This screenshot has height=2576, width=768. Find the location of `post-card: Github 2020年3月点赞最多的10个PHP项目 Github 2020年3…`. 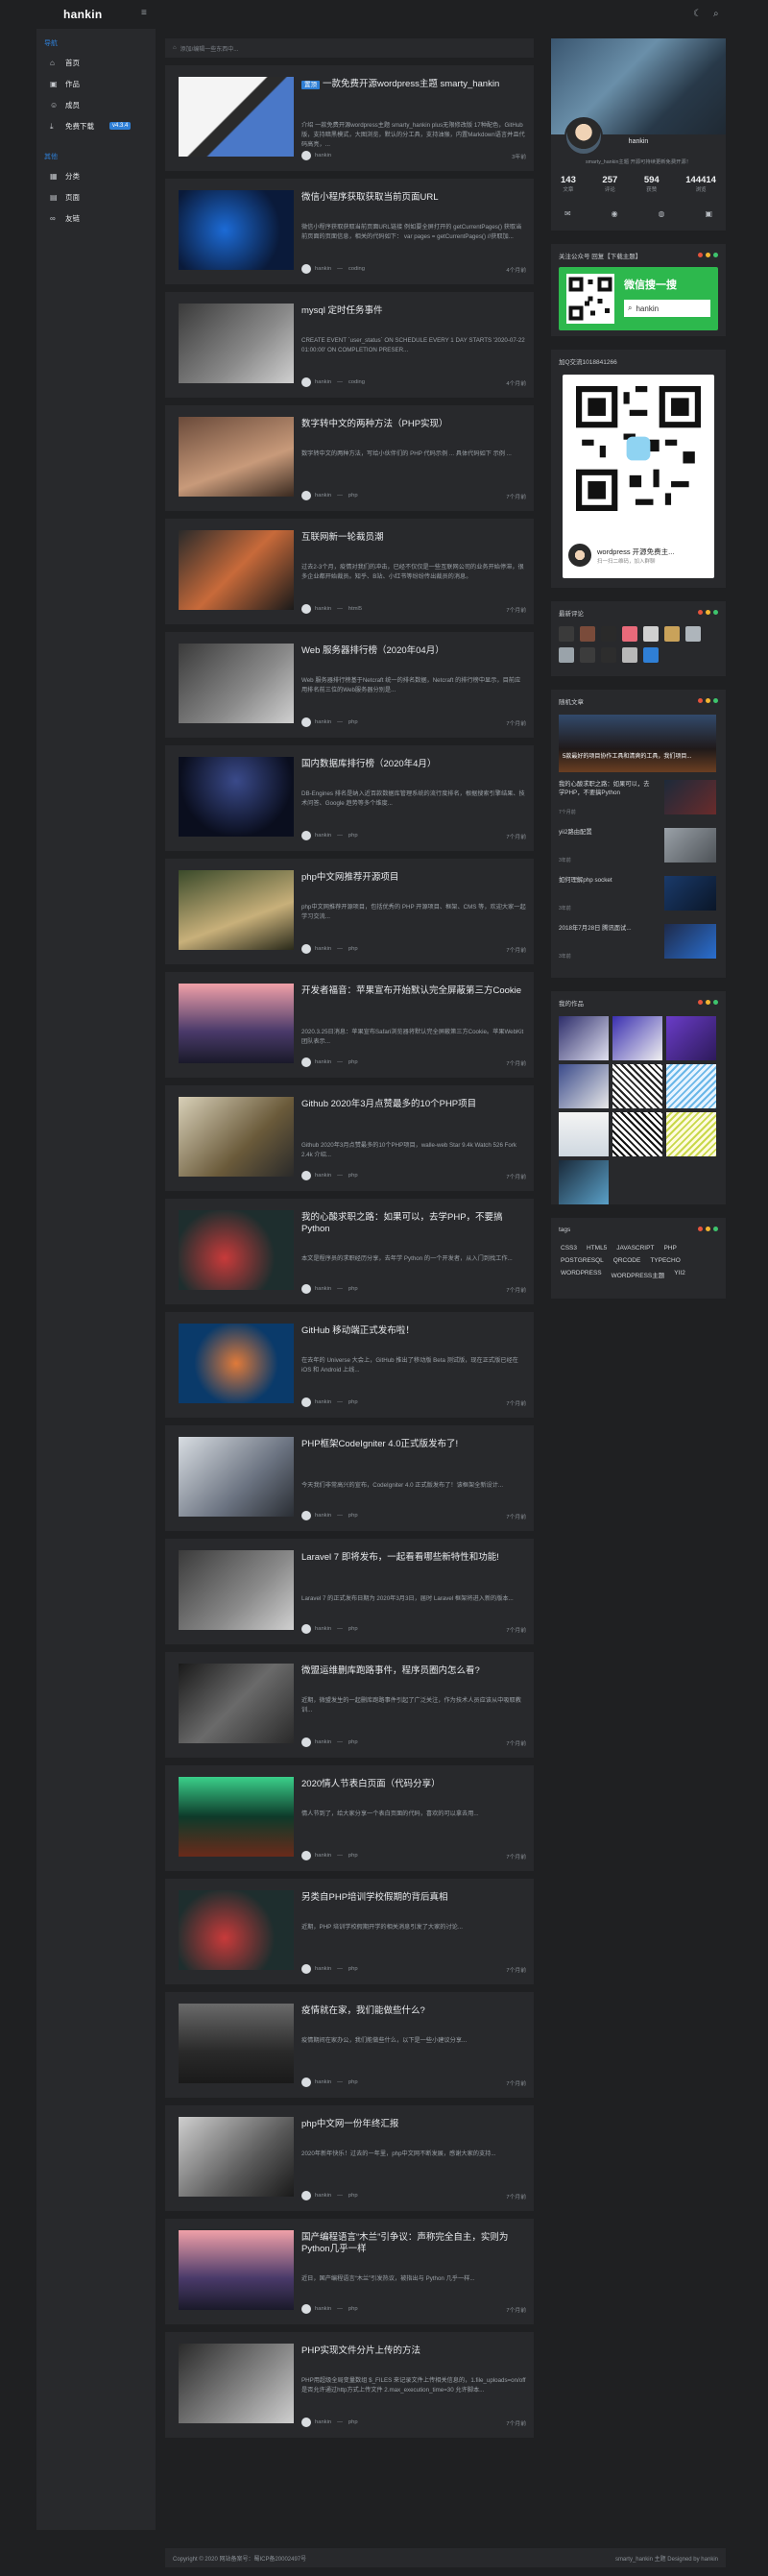

post-card: Github 2020年3月点赞最多的10个PHP项目 Github 2020年3… is located at coordinates (349, 1138).